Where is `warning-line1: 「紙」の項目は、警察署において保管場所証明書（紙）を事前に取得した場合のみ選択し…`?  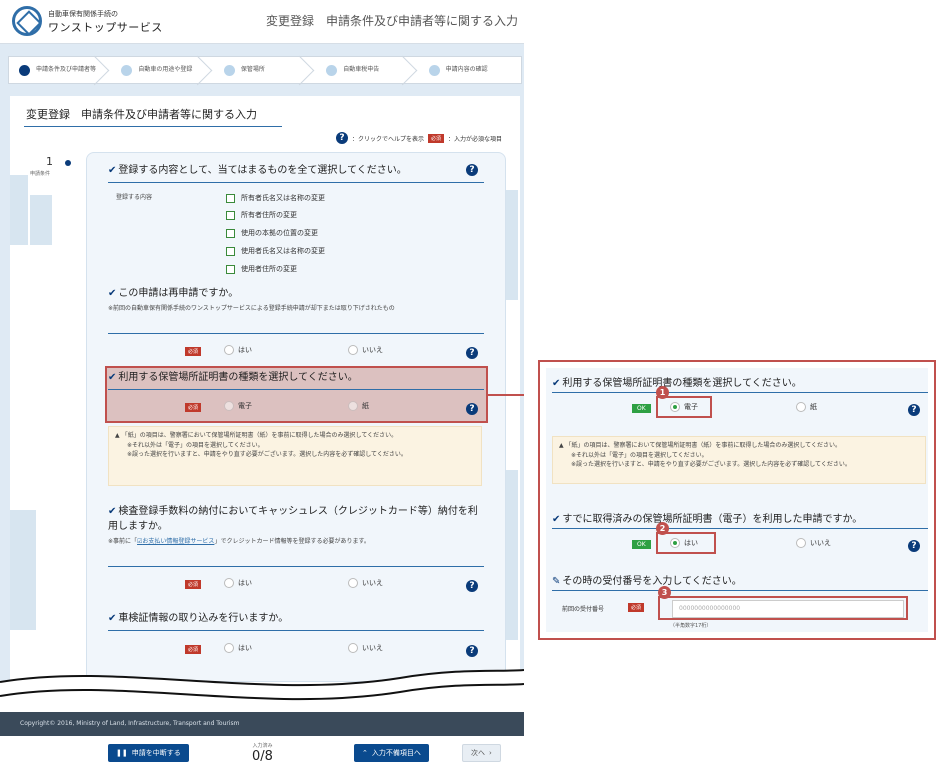 warning-line1: 「紙」の項目は、警察署において保管場所証明書（紙）を事前に取得した場合のみ選択し… is located at coordinates (703, 445).